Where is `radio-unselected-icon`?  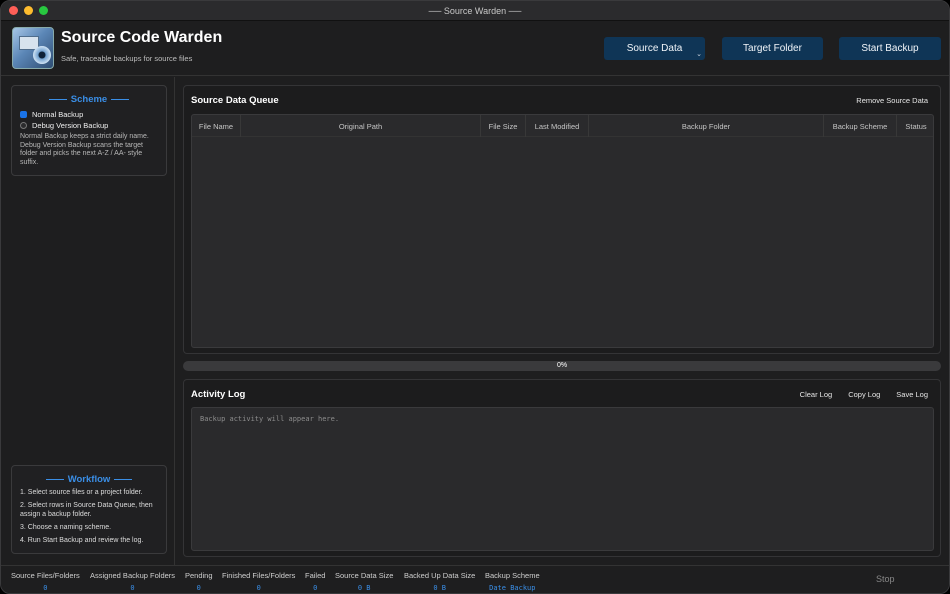 radio-unselected-icon is located at coordinates (23, 125).